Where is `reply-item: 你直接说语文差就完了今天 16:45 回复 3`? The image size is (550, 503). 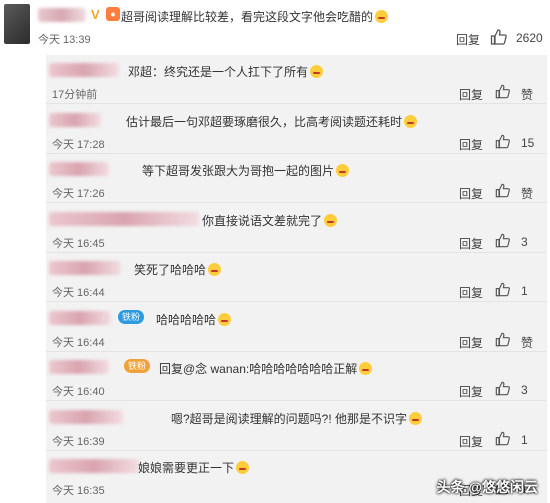
reply-item: 你直接说语文差就完了今天 16:45 回复 3 is located at coordinates (296, 228).